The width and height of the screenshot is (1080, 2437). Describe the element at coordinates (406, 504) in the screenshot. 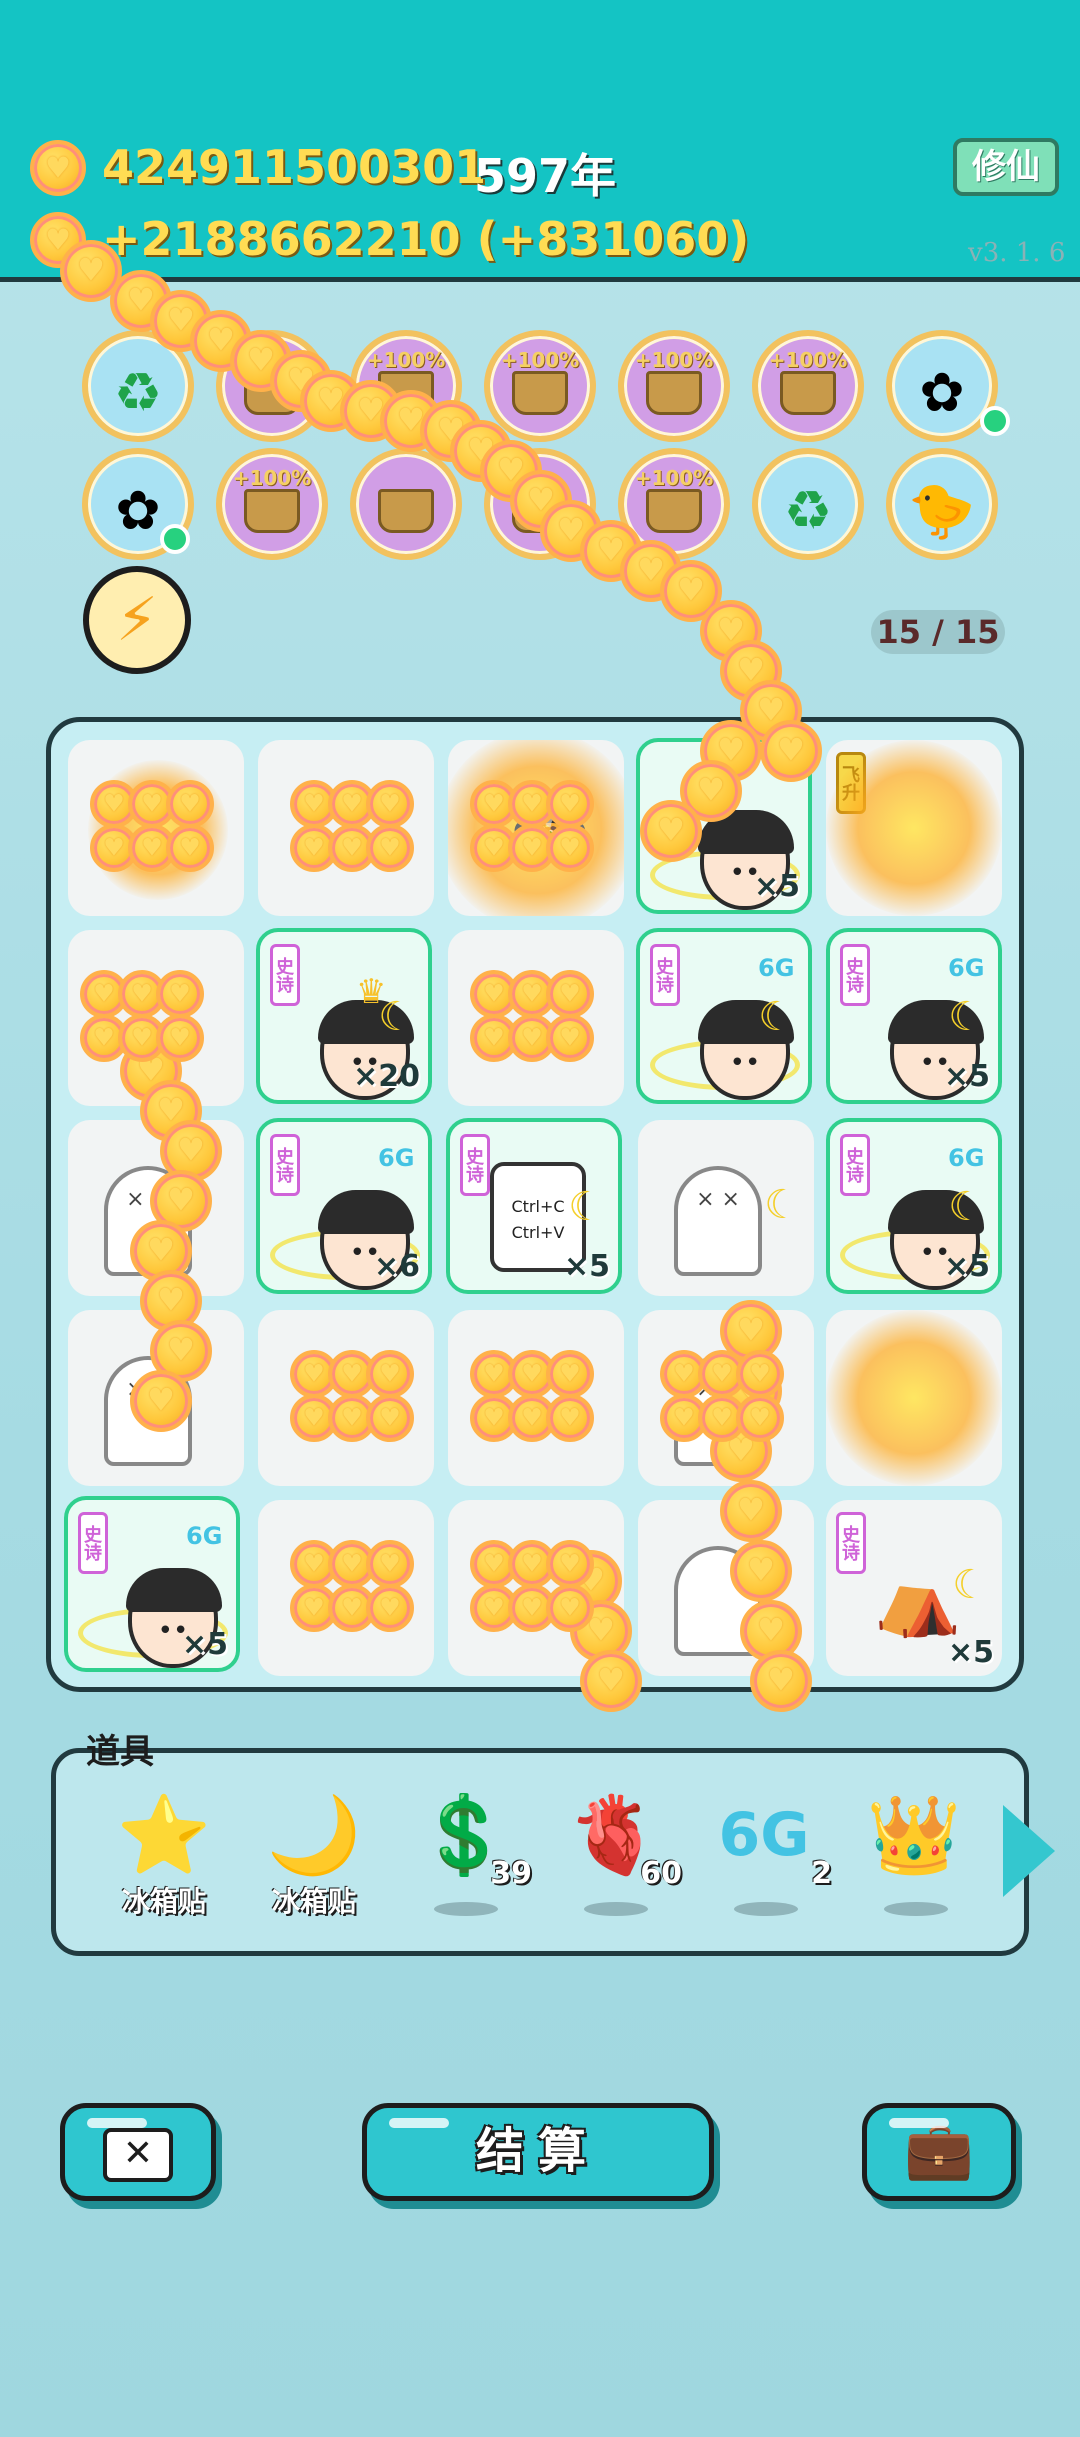

I see `bucket-slot` at that location.